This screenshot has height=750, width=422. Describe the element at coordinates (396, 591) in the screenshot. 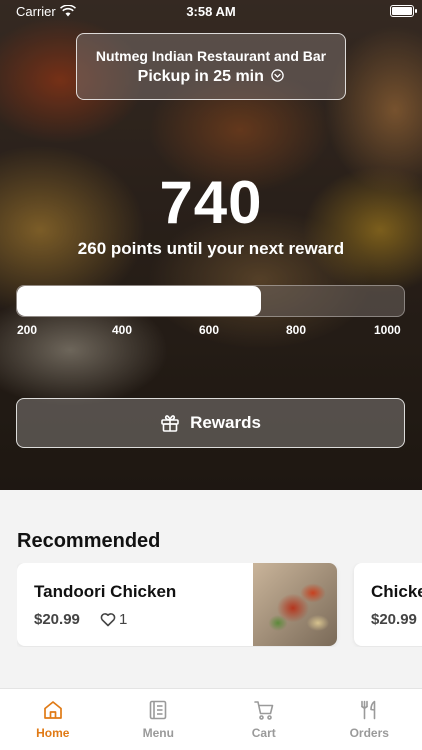

I see `item-name: Chicke` at that location.